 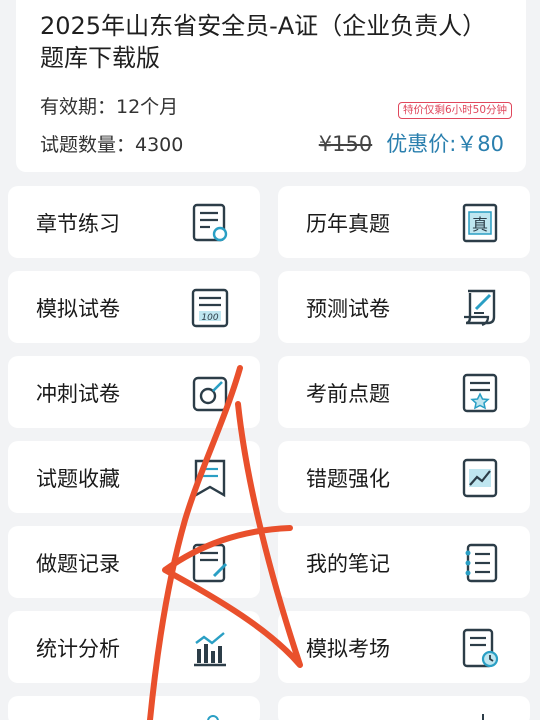 What do you see at coordinates (404, 647) in the screenshot?
I see `menu-item-exam-room: 模拟考场` at bounding box center [404, 647].